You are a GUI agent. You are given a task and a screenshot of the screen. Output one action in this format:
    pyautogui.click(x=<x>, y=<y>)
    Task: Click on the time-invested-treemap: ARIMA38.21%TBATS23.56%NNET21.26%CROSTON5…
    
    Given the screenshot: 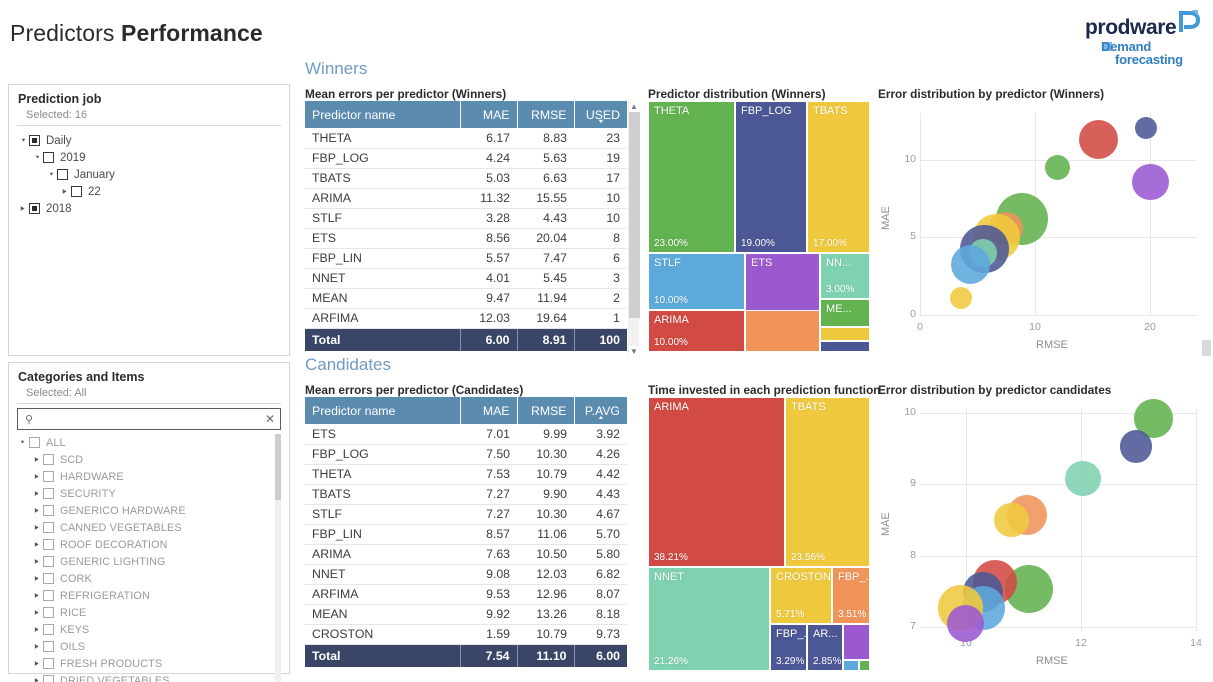 What is the action you would take?
    pyautogui.click(x=759, y=534)
    